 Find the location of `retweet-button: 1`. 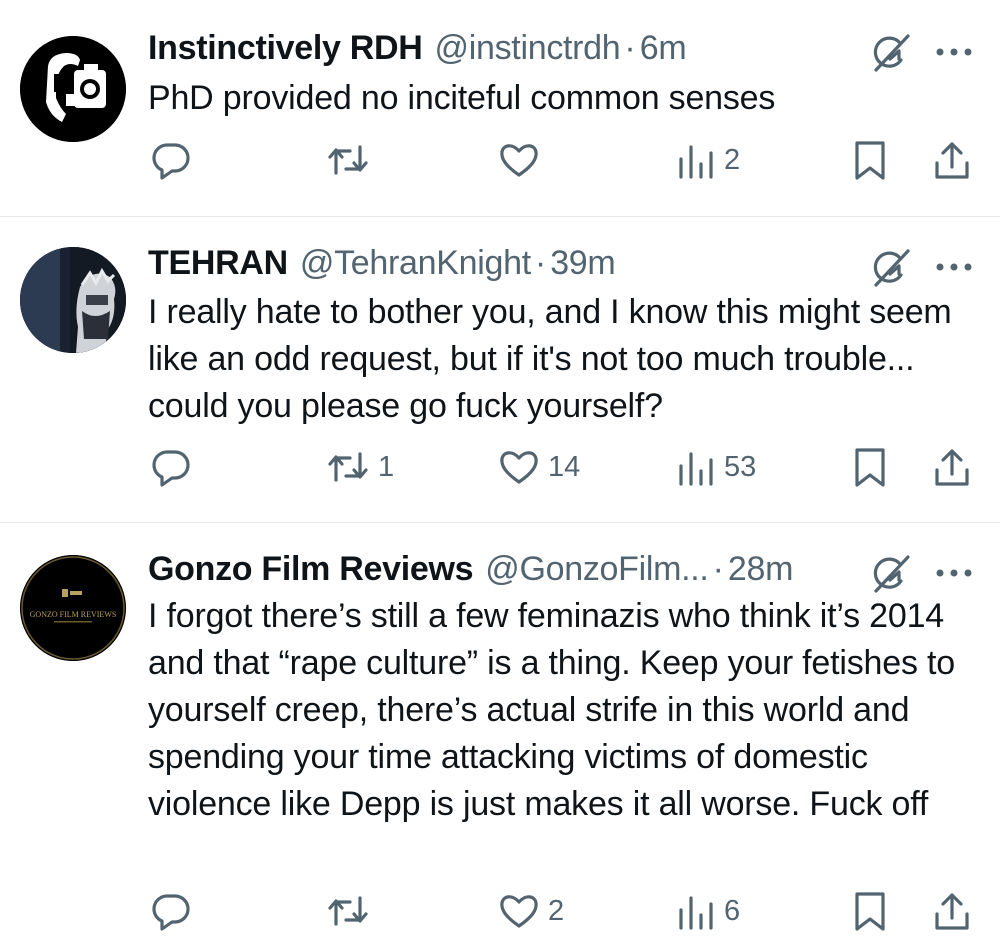

retweet-button: 1 is located at coordinates (360, 467).